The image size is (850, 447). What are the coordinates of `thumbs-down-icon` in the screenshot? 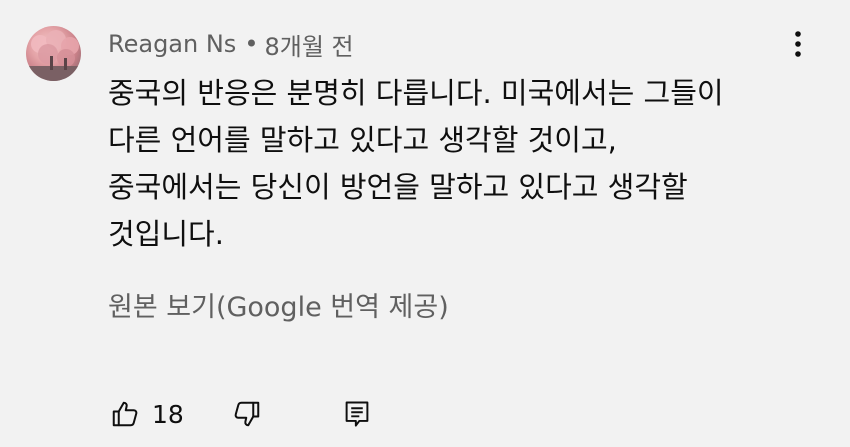 It's located at (247, 414).